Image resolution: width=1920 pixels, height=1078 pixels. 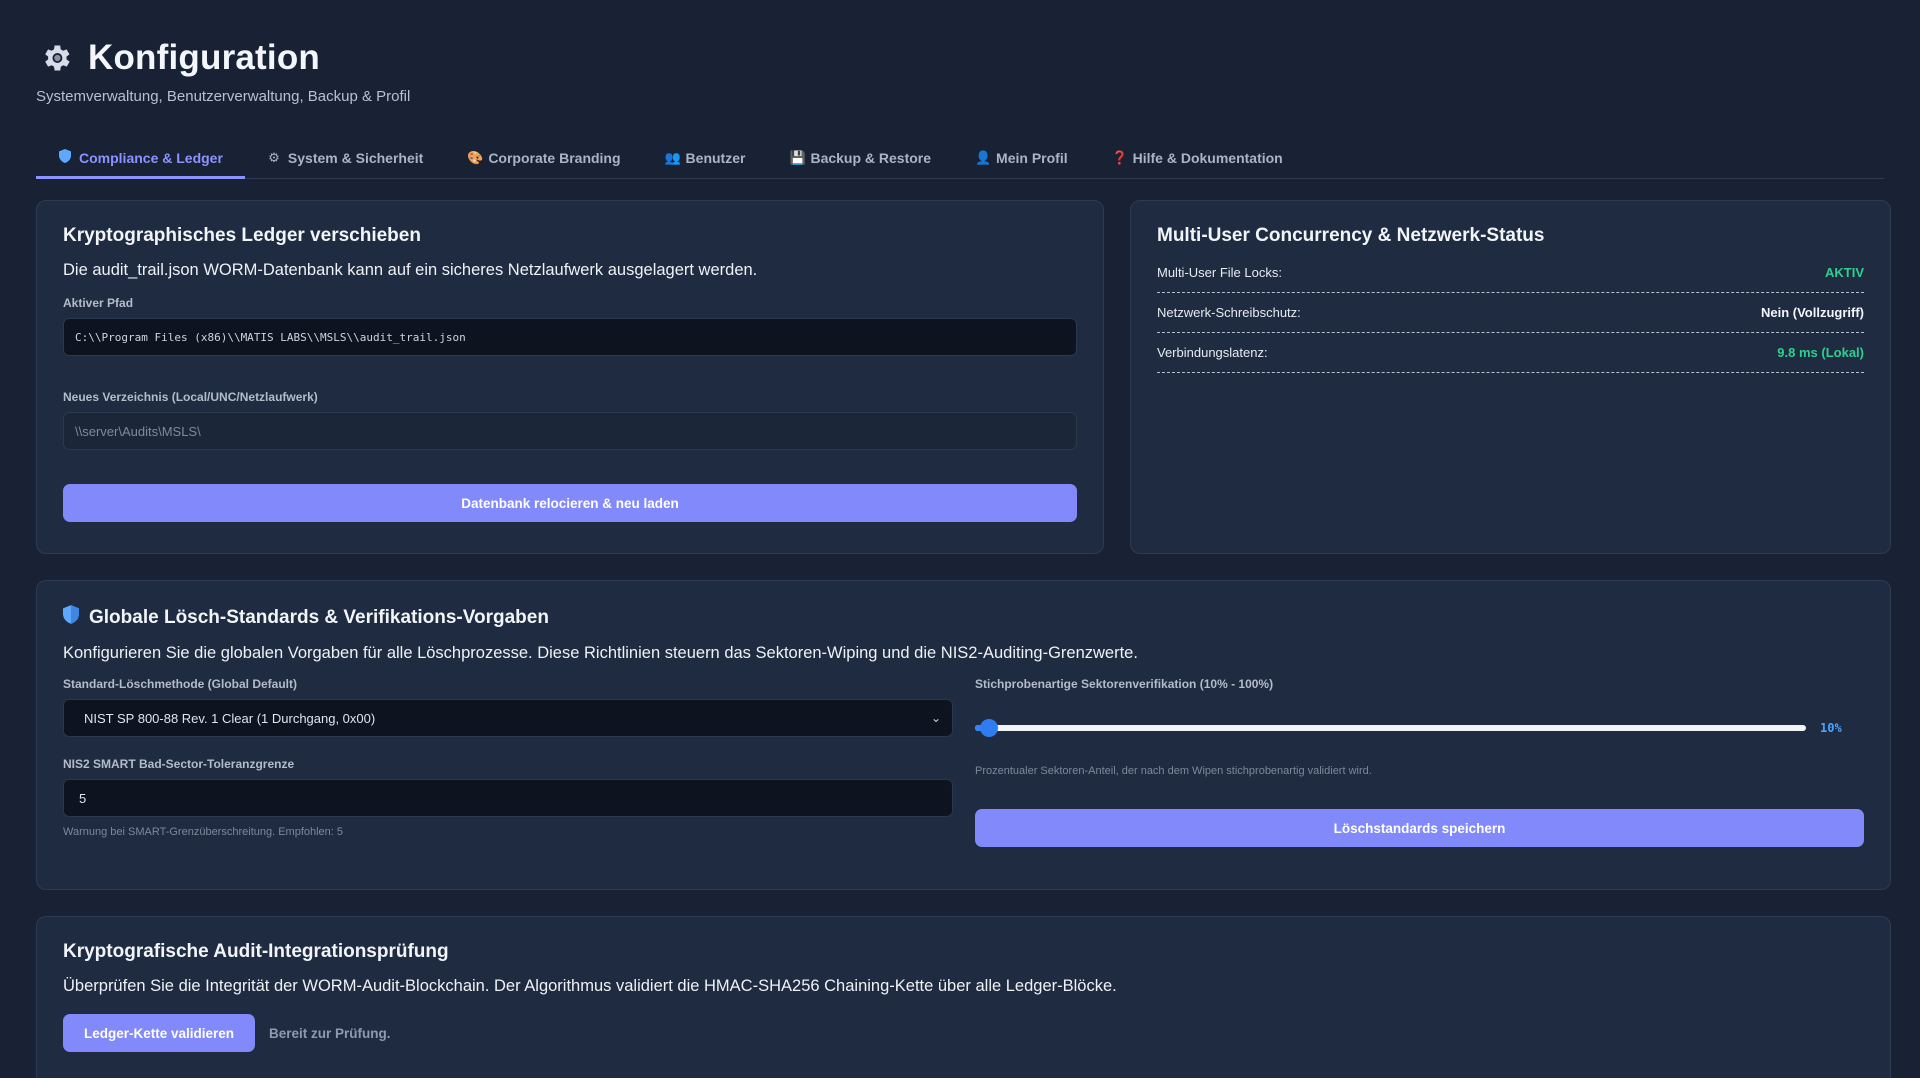 I want to click on status-value: AKTIV, so click(x=1844, y=272).